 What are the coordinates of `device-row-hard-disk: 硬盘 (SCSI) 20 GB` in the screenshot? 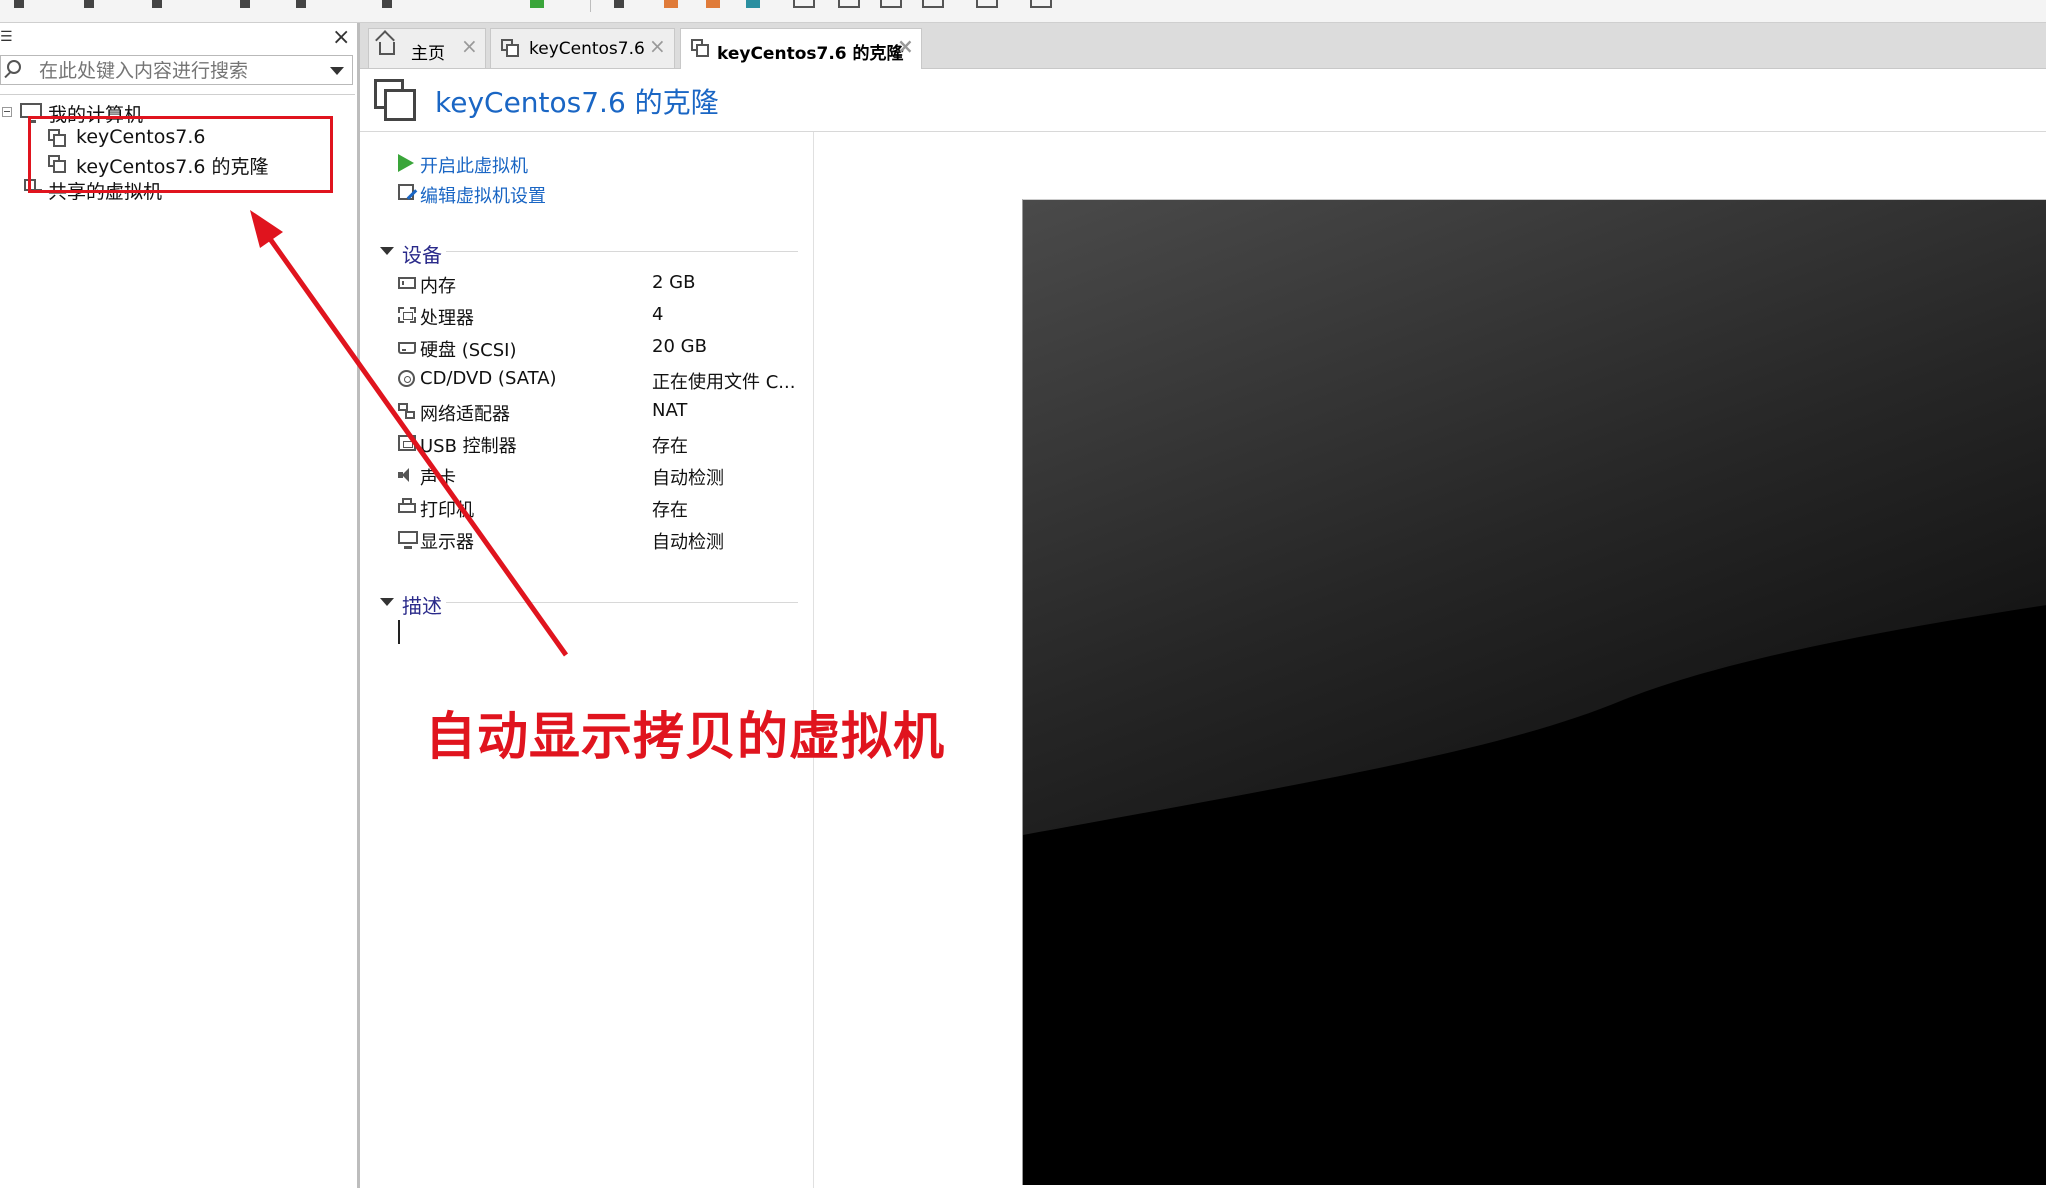 It's located at (598, 348).